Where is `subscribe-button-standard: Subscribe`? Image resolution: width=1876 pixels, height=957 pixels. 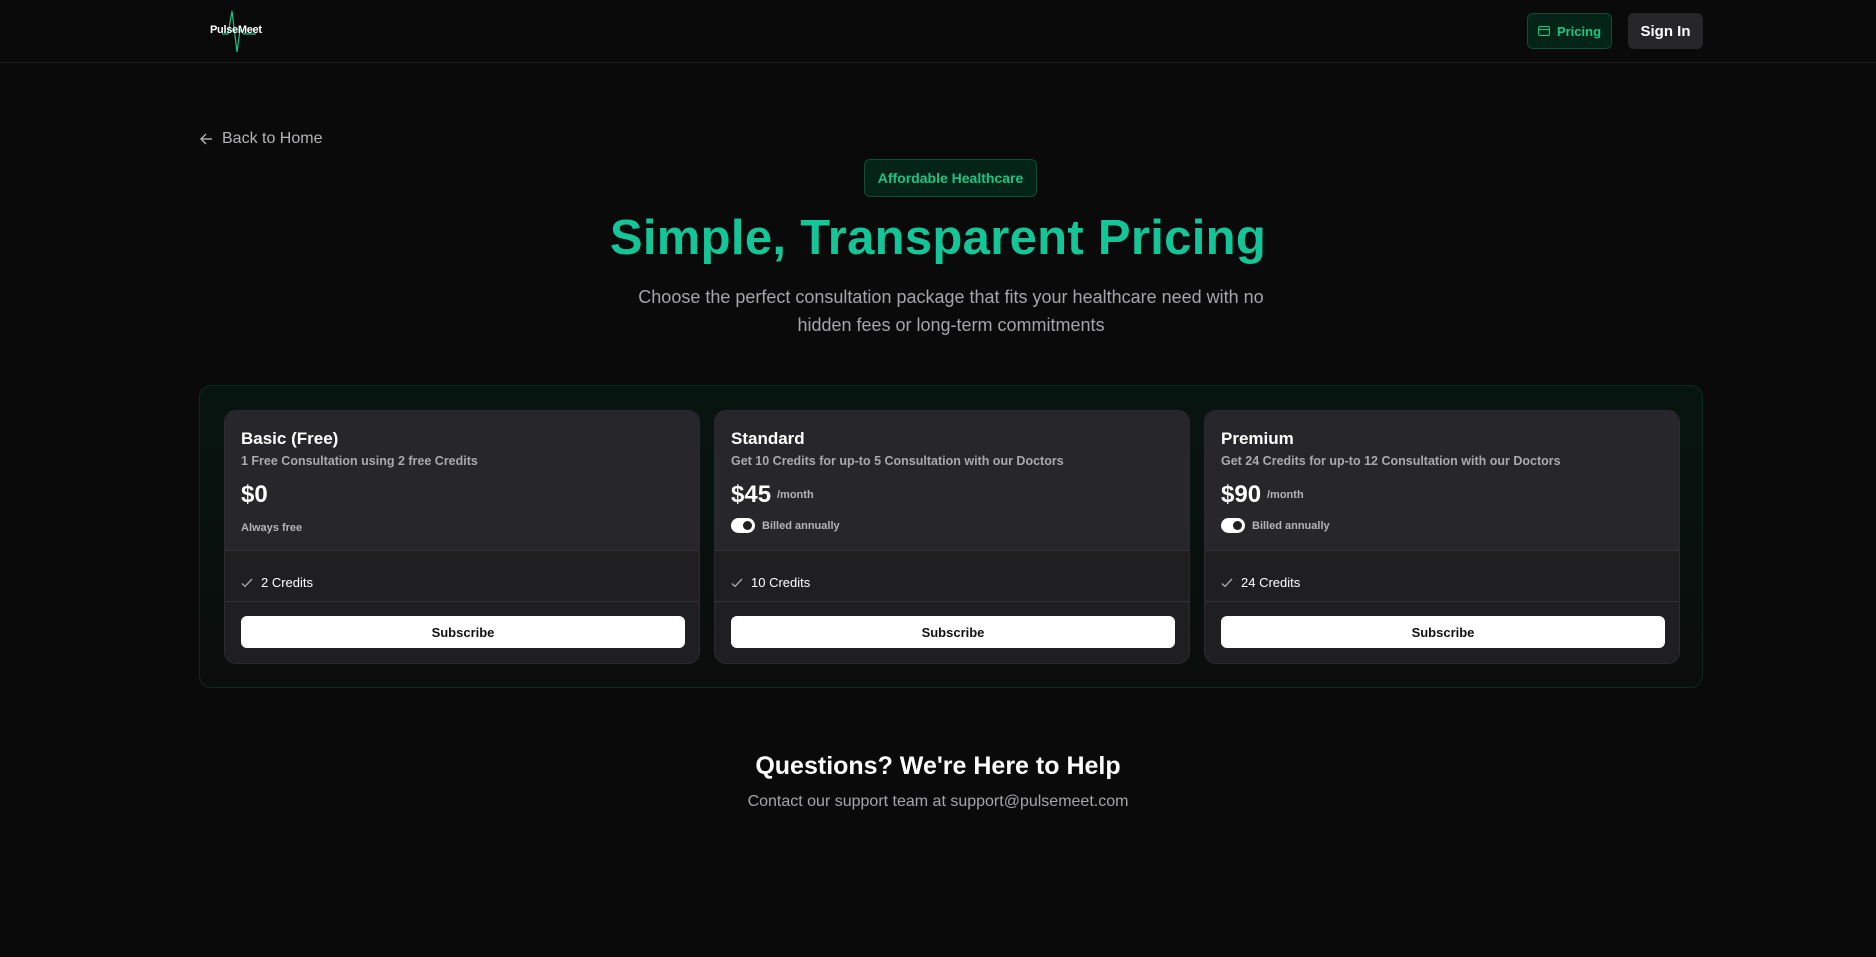
subscribe-button-standard: Subscribe is located at coordinates (953, 632).